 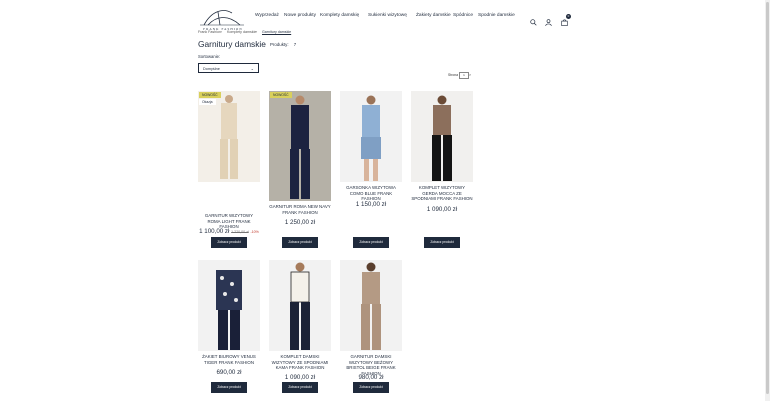 I want to click on deal-badge: Okazja, so click(x=207, y=102).